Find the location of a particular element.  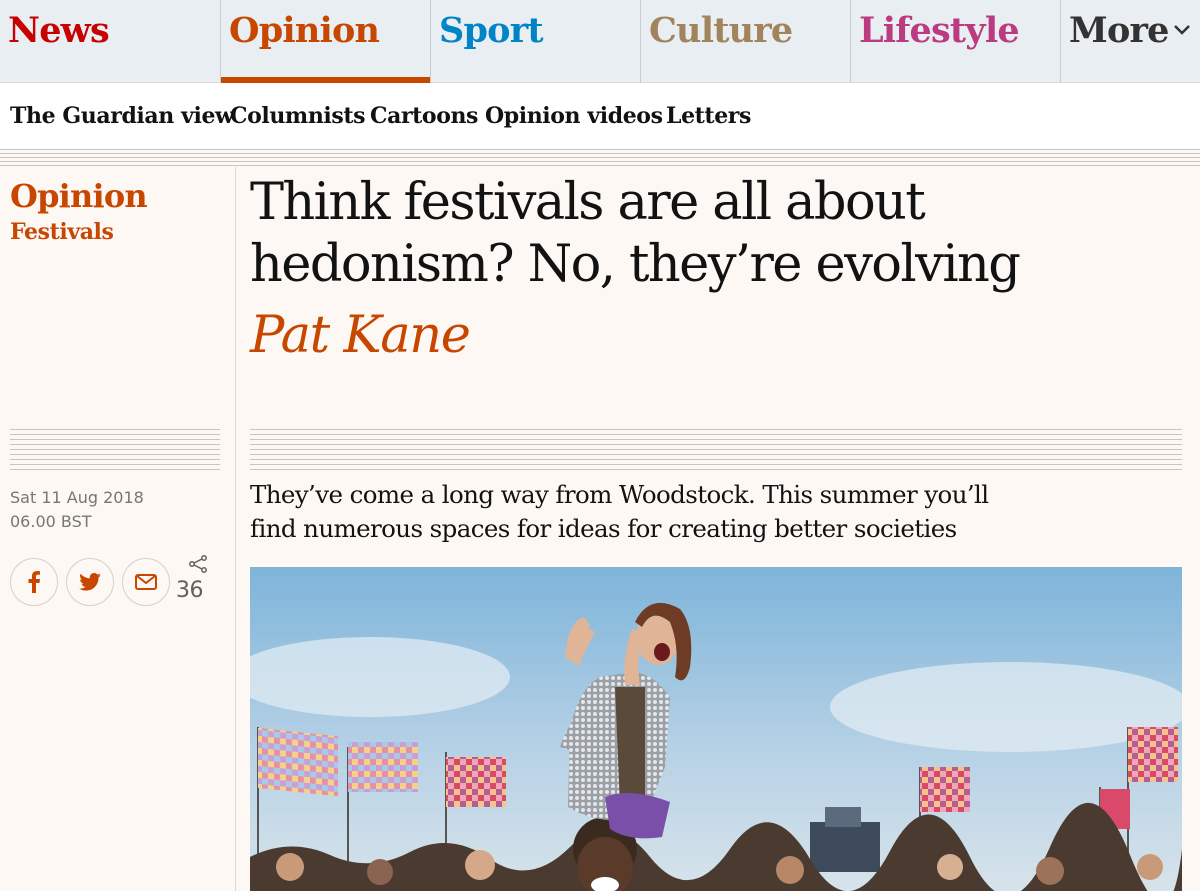

subnav-opinion-videos: Opinion videos is located at coordinates (574, 116).